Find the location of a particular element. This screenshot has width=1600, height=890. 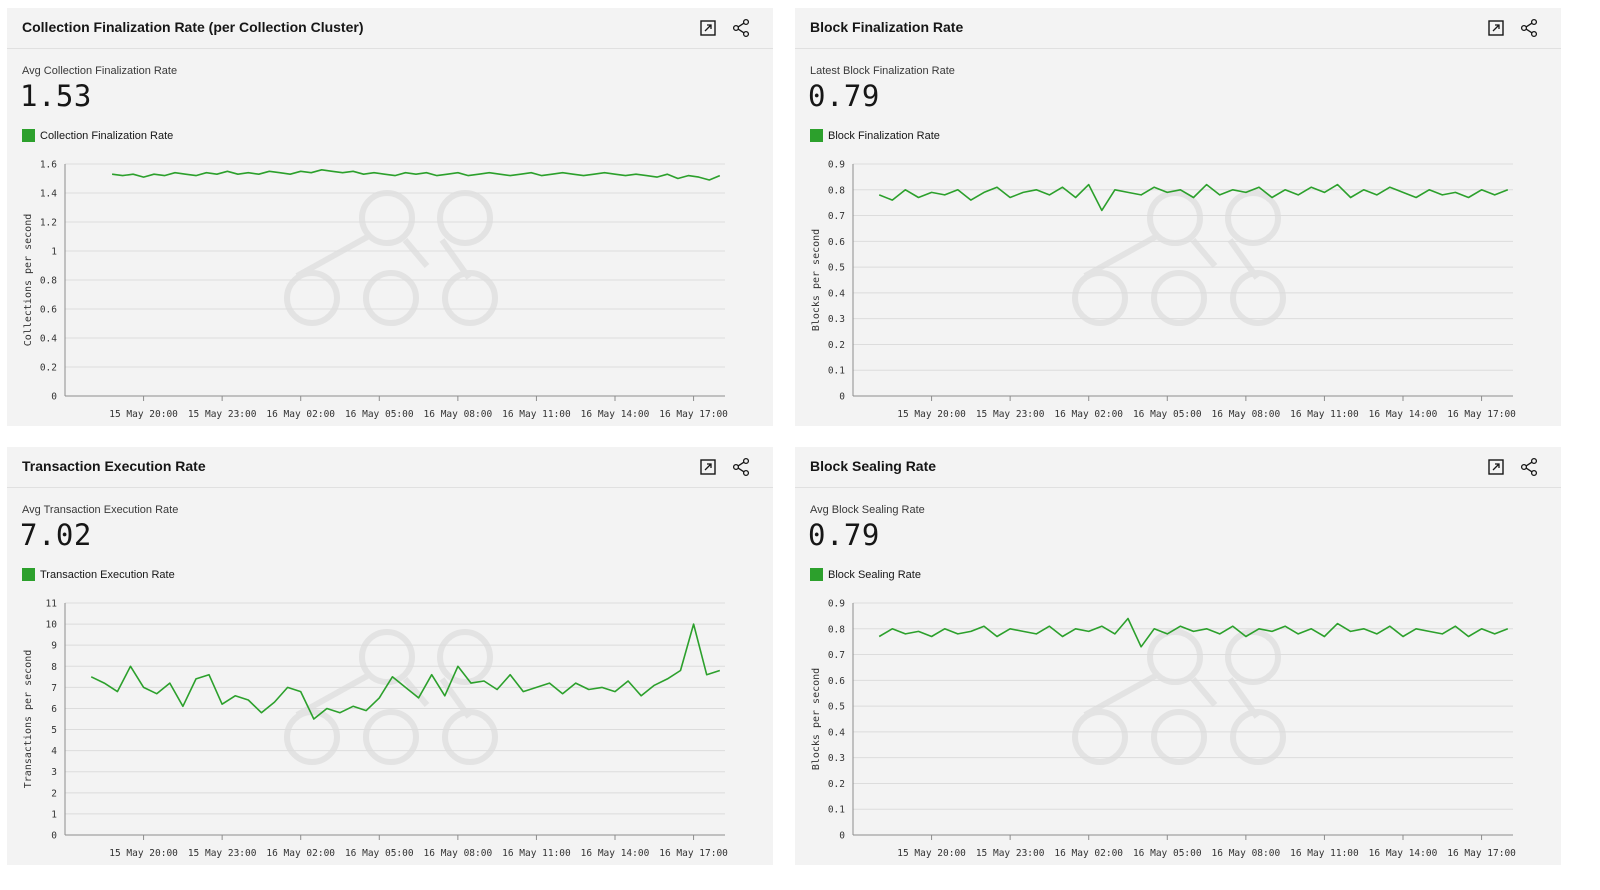

y-tick-label: 7 is located at coordinates (54, 688).